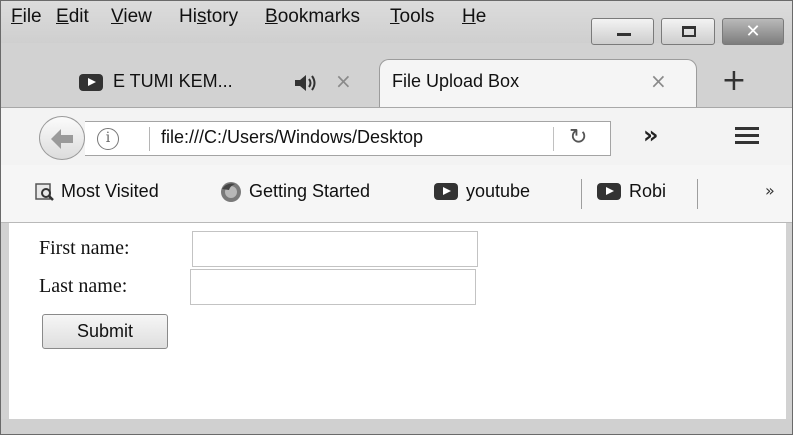  I want to click on most-visited-icon, so click(44, 192).